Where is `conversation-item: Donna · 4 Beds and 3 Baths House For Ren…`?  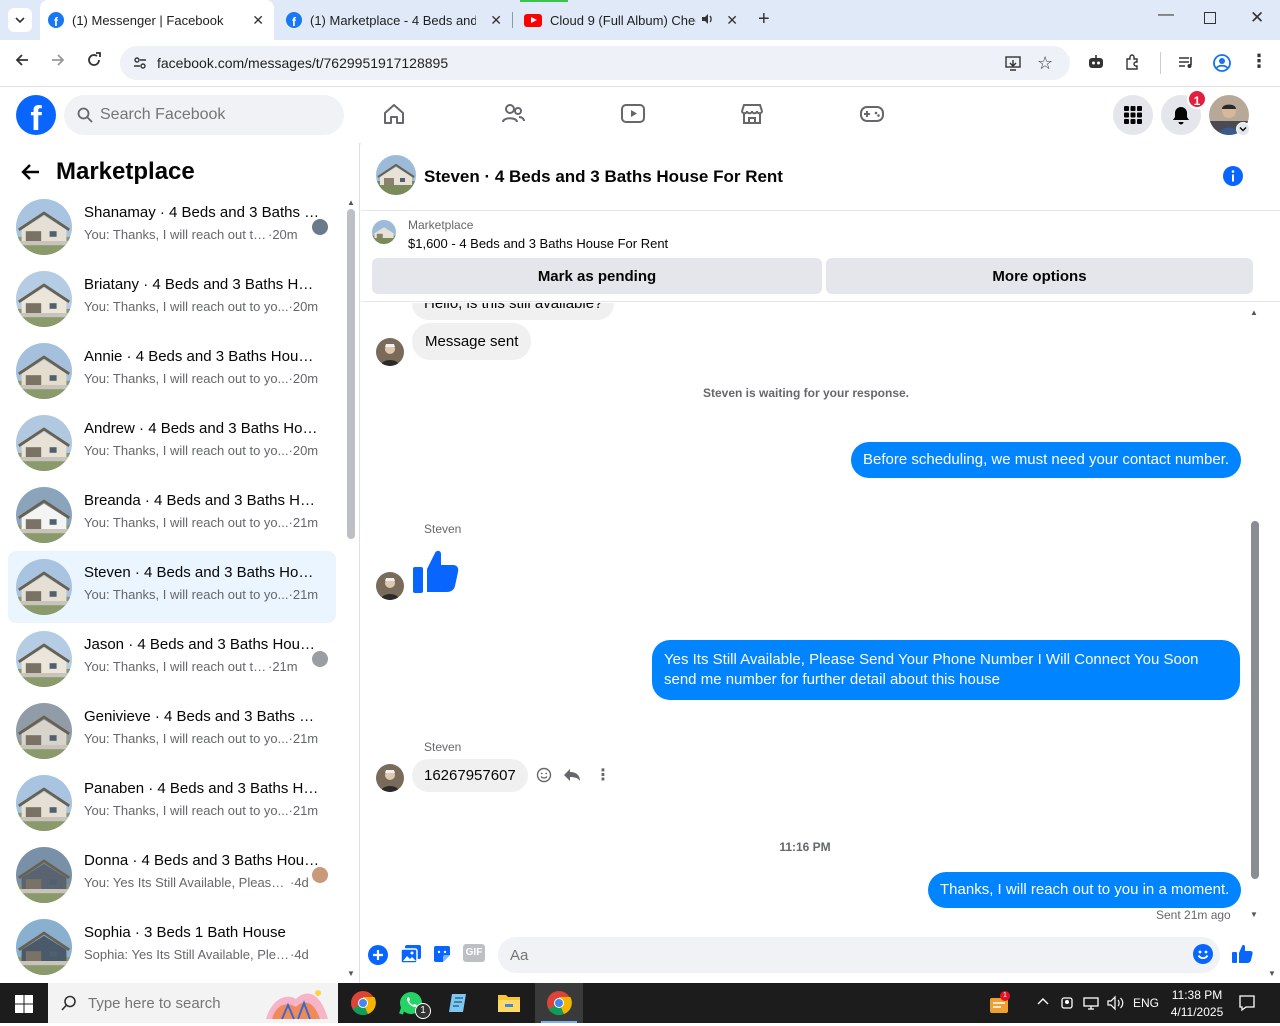 conversation-item: Donna · 4 Beds and 3 Baths House For Ren… is located at coordinates (172, 875).